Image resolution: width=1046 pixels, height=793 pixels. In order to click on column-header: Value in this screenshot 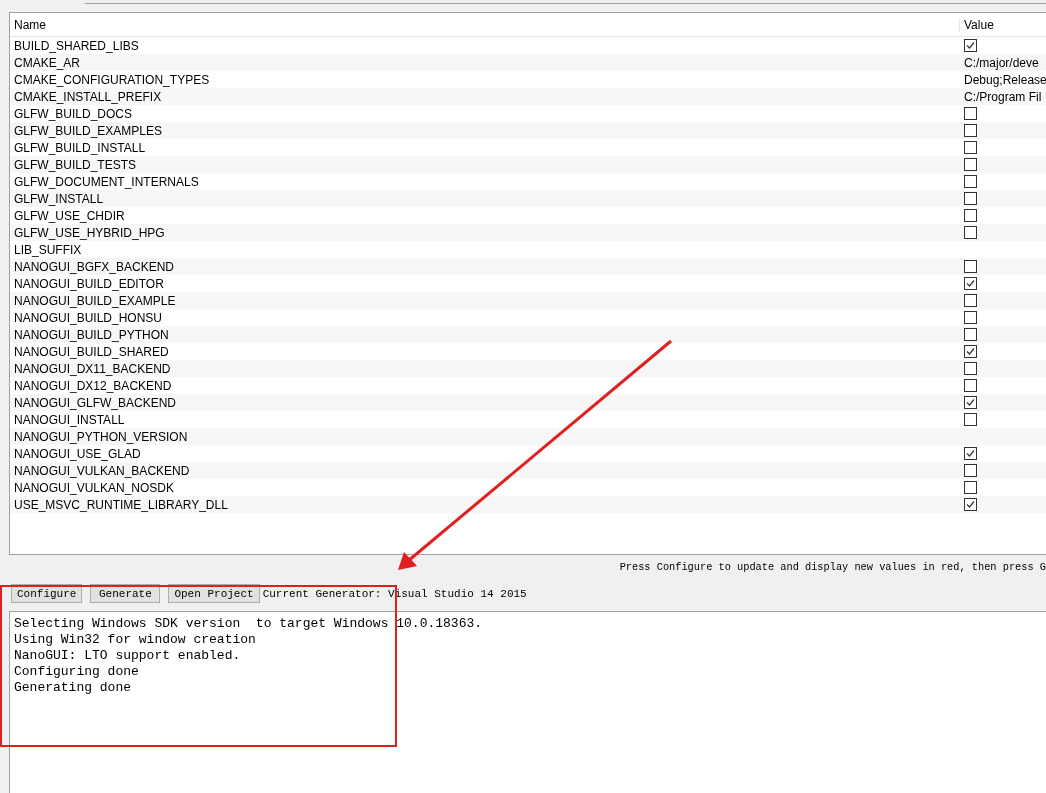, I will do `click(977, 24)`.